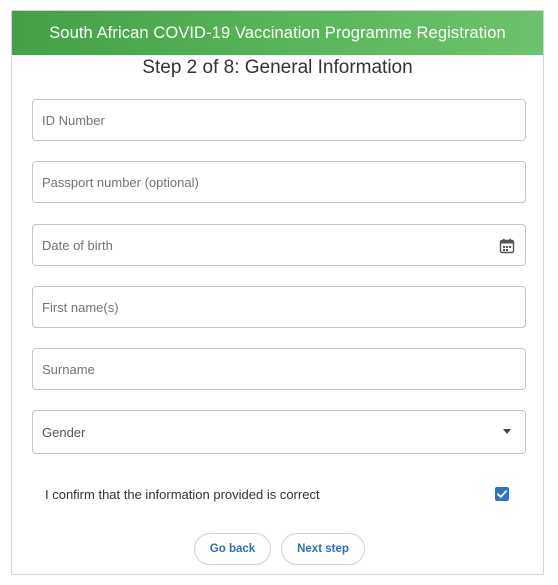  I want to click on first-name-input, so click(279, 307).